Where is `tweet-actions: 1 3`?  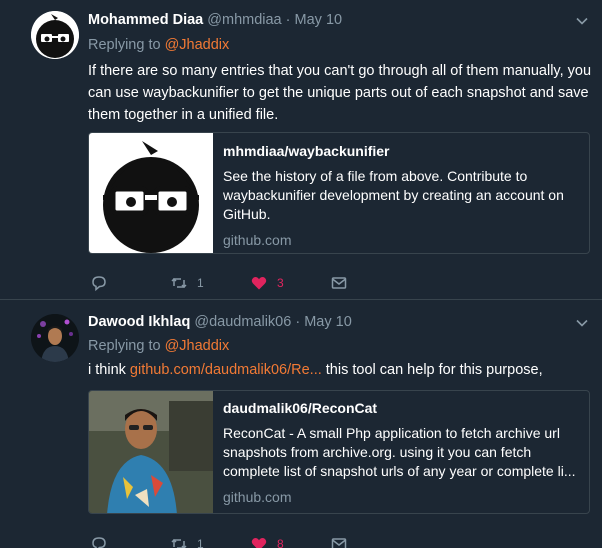 tweet-actions: 1 3 is located at coordinates (238, 283).